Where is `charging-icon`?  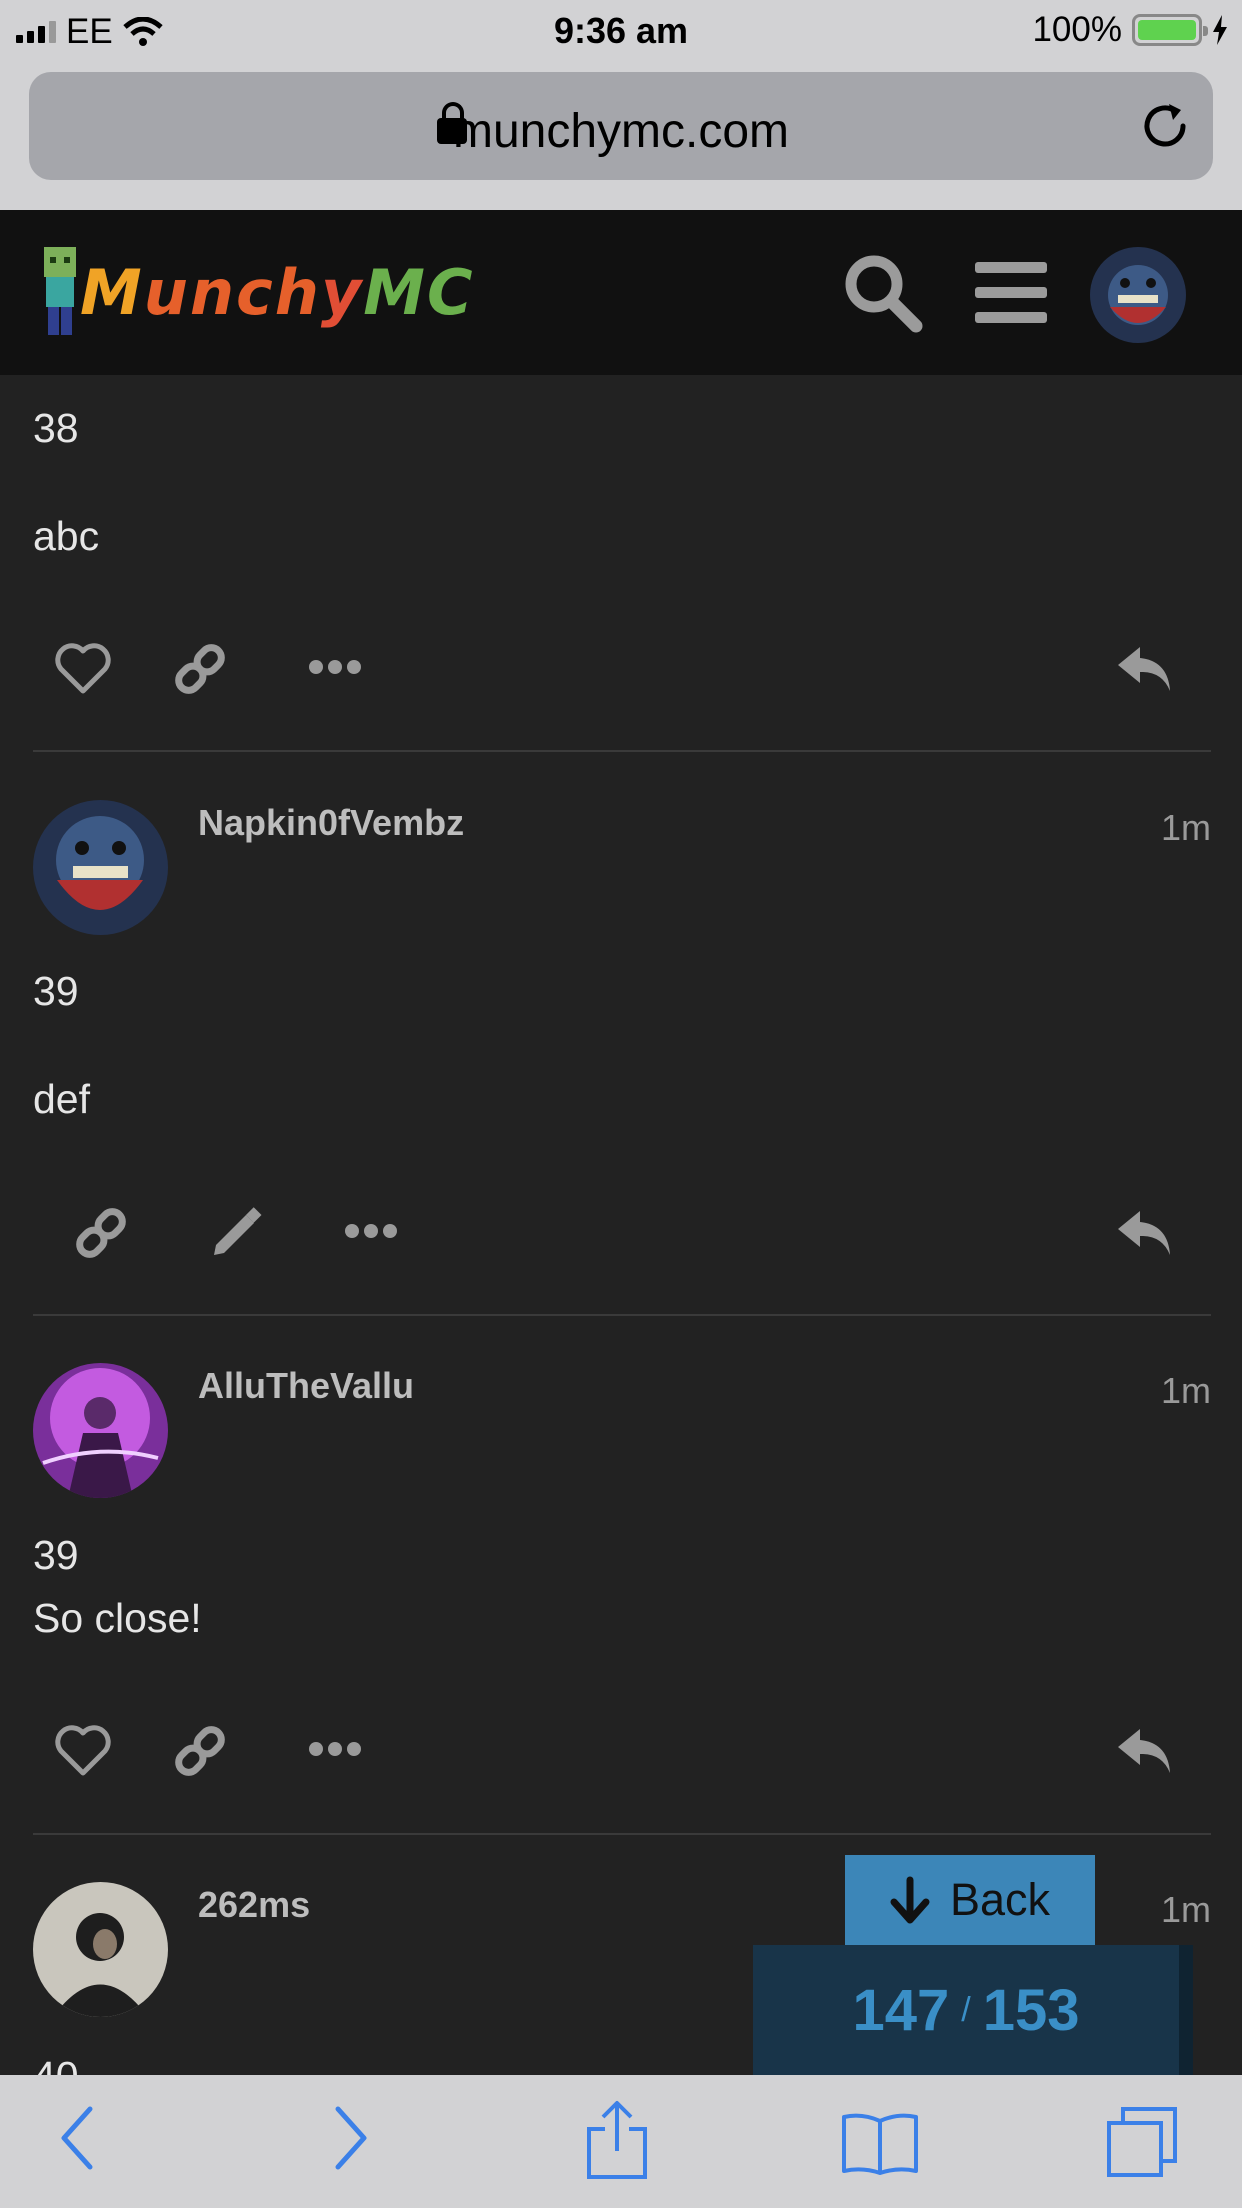 charging-icon is located at coordinates (1220, 30).